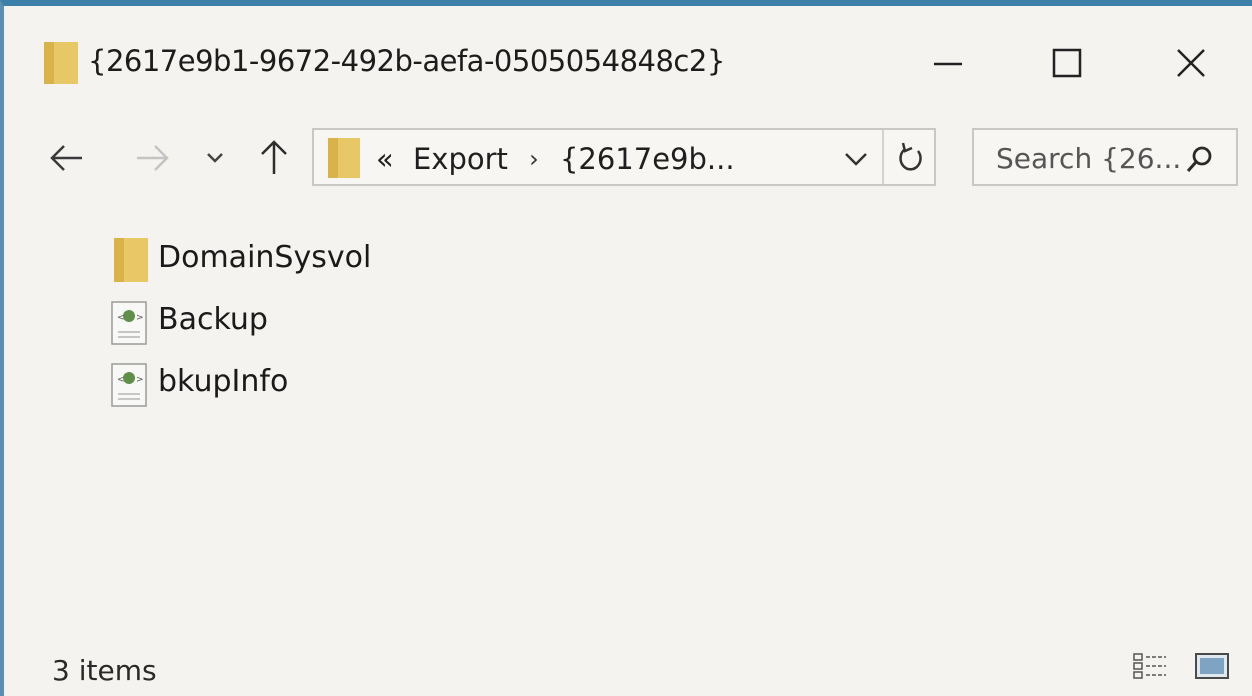 This screenshot has height=696, width=1252. I want to click on up-arrow-icon, so click(274, 157).